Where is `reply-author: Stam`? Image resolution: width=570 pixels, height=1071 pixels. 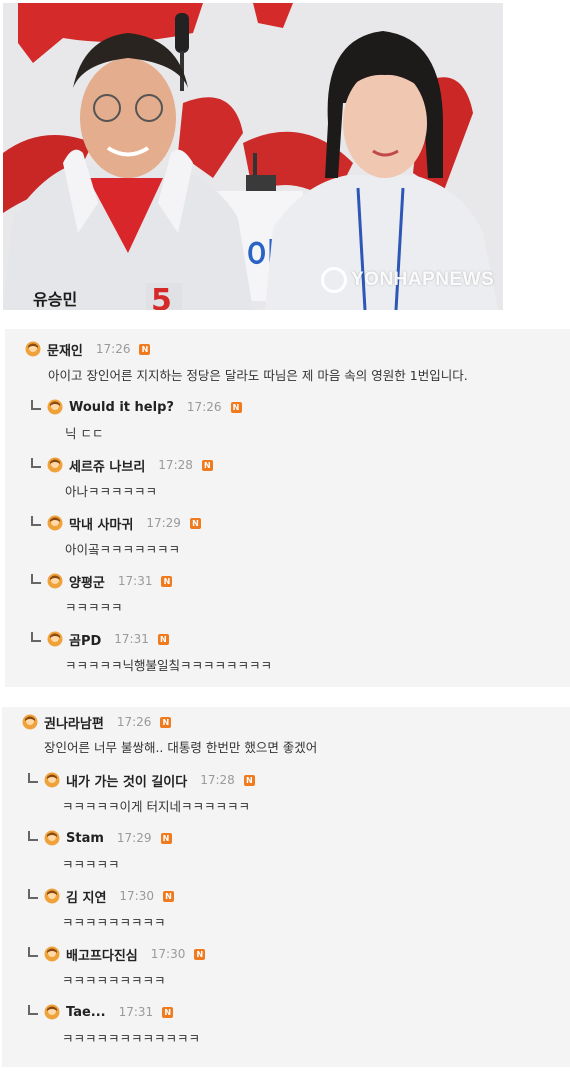 reply-author: Stam is located at coordinates (85, 838).